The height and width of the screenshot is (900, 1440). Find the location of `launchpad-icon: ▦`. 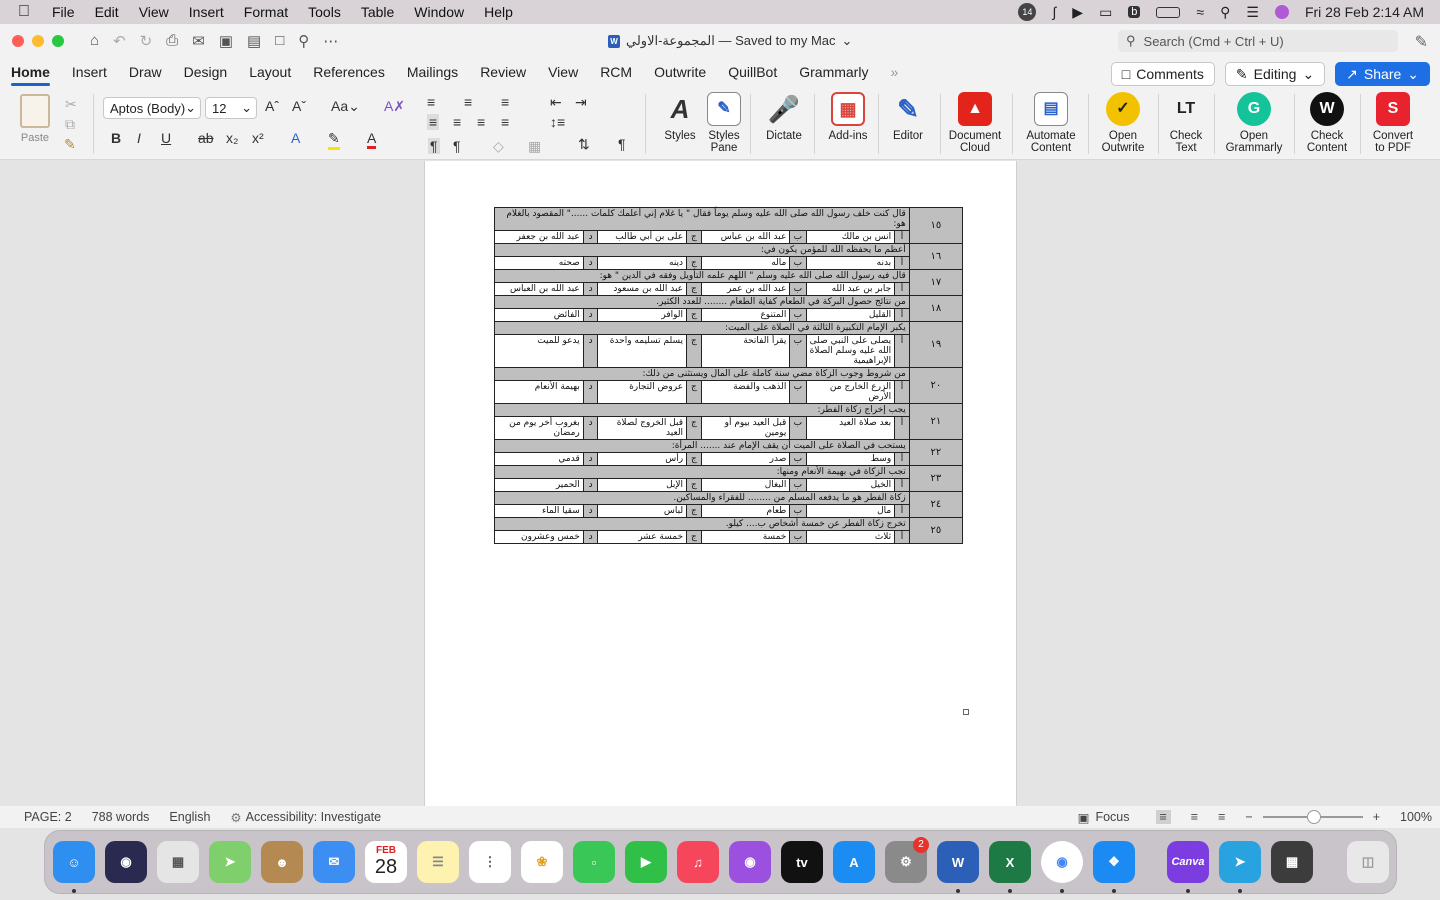

launchpad-icon: ▦ is located at coordinates (178, 862).